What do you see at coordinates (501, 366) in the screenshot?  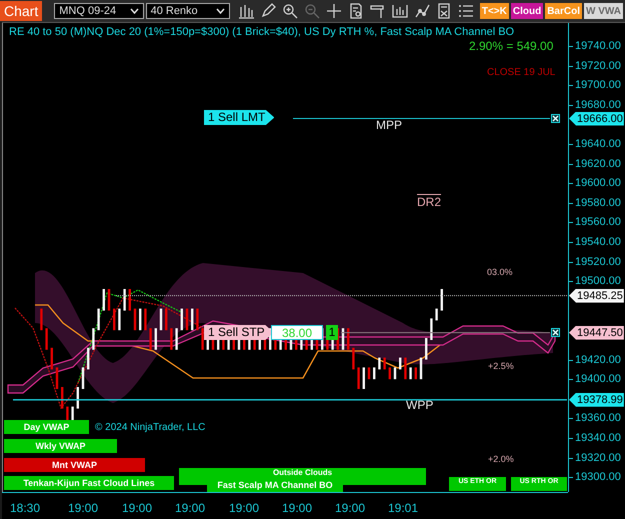 I see `percent-label: +2.5%` at bounding box center [501, 366].